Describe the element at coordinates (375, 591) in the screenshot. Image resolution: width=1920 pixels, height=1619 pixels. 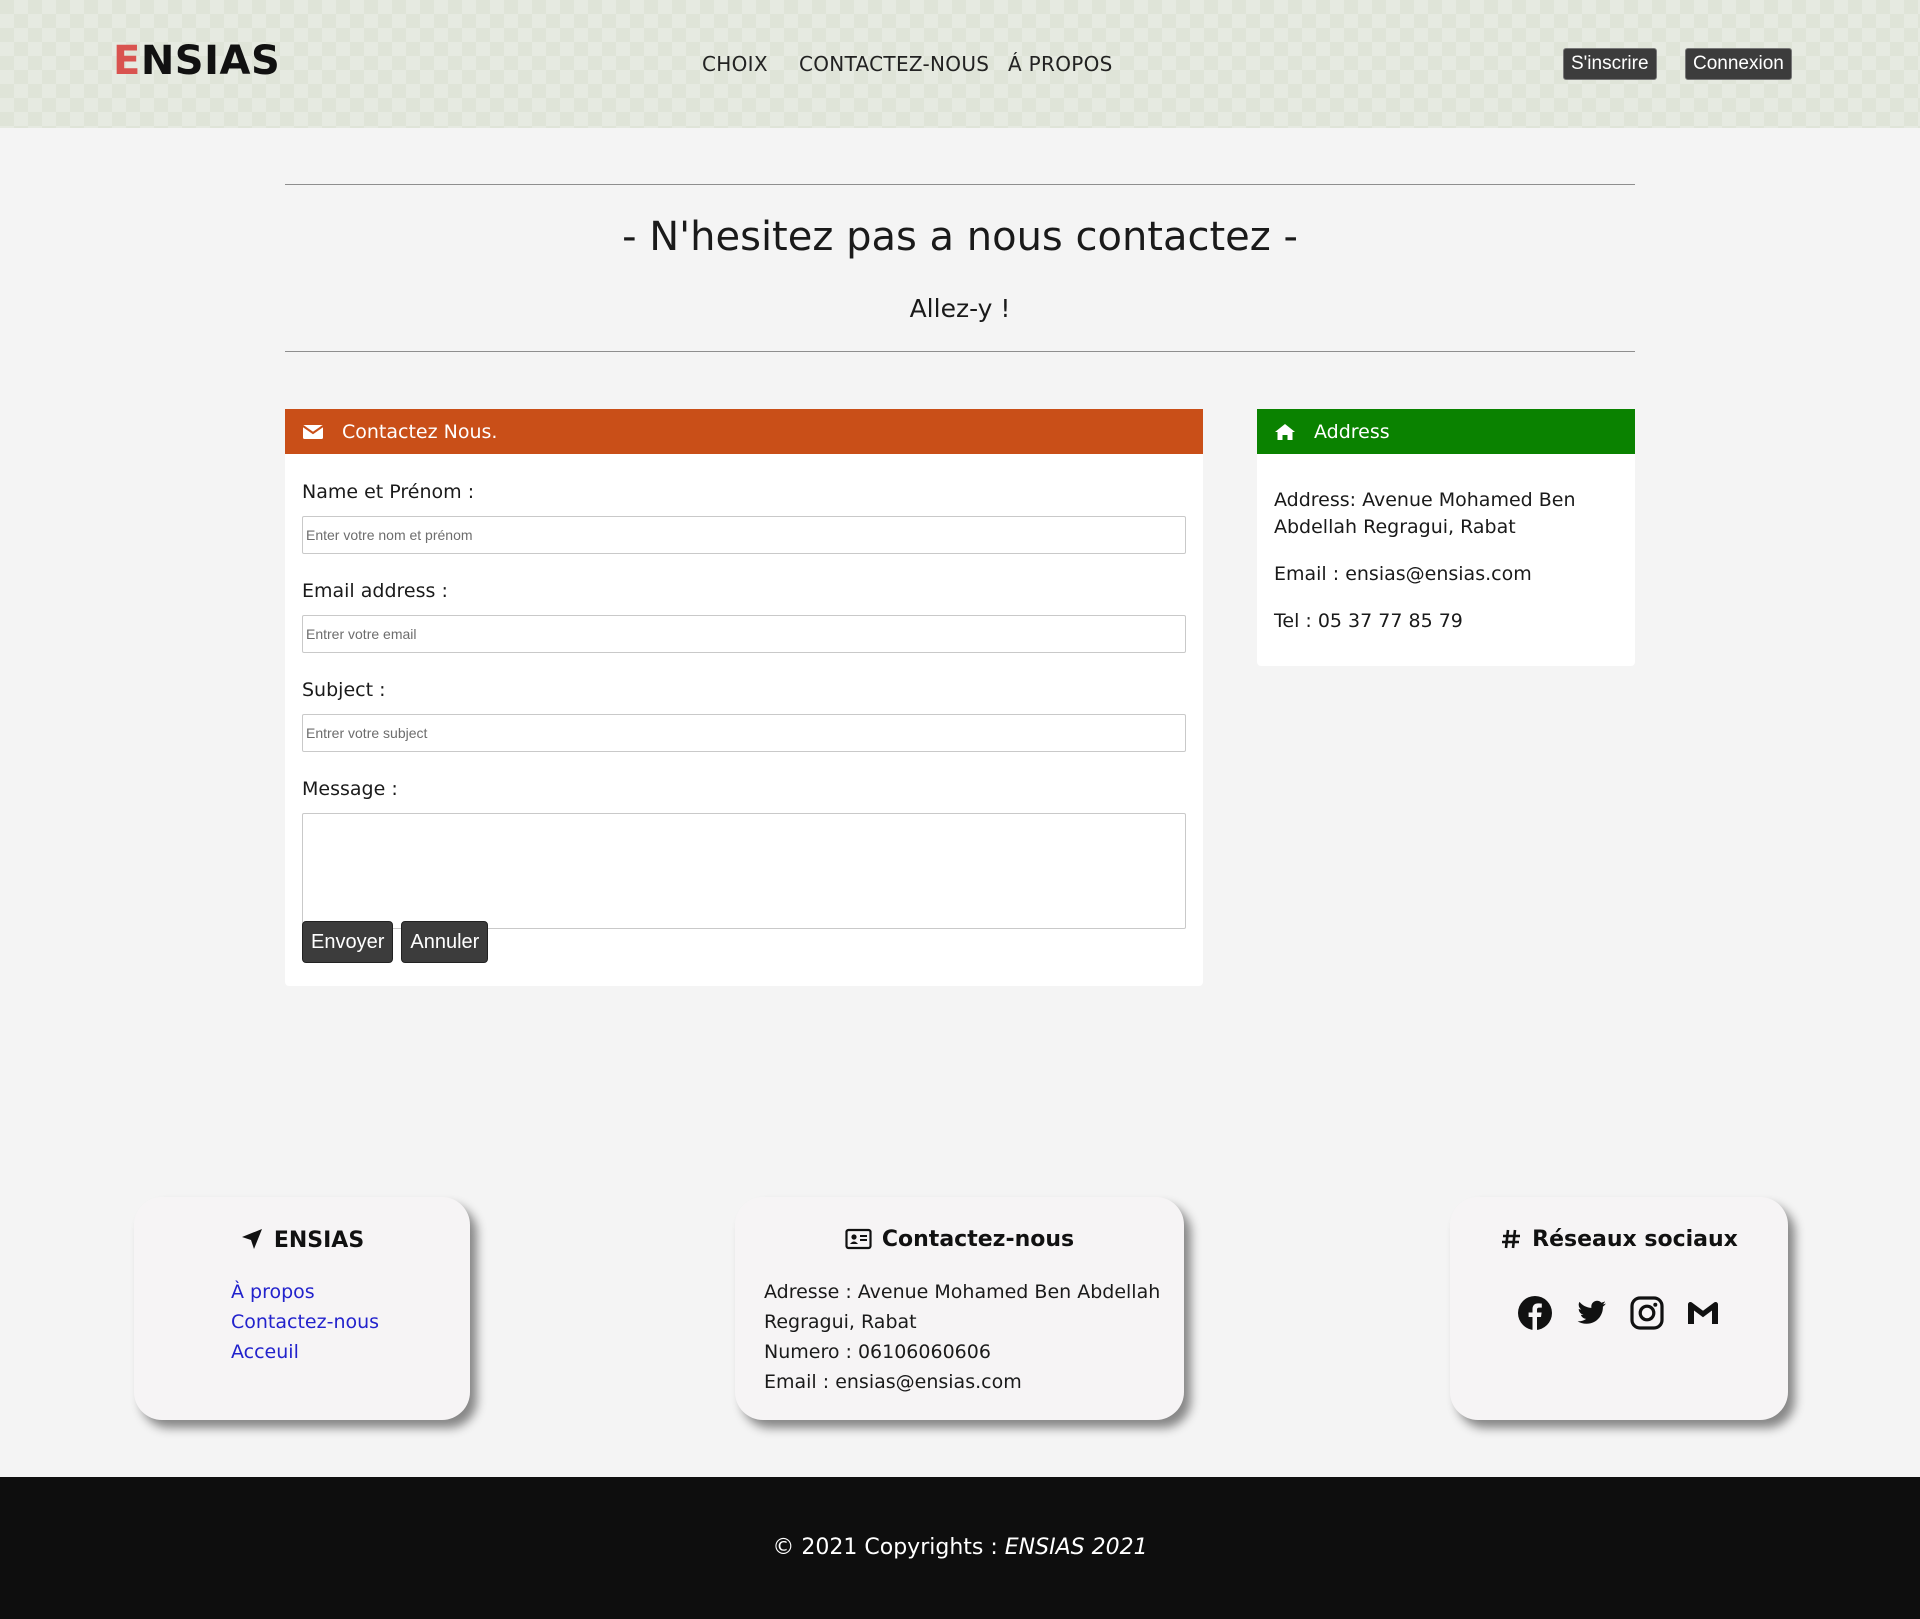
I see `email-label: Email address :` at that location.